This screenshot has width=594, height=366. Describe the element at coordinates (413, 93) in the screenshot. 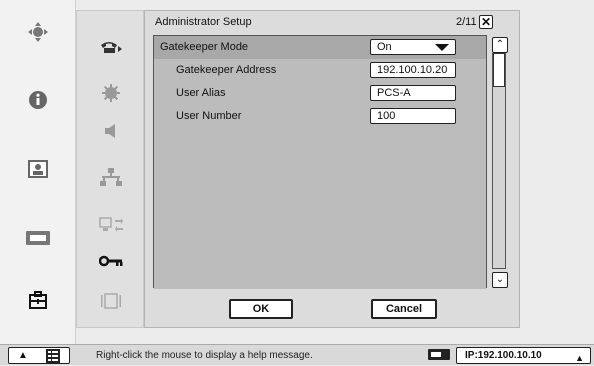

I see `user-alias-field: PCS-A` at that location.